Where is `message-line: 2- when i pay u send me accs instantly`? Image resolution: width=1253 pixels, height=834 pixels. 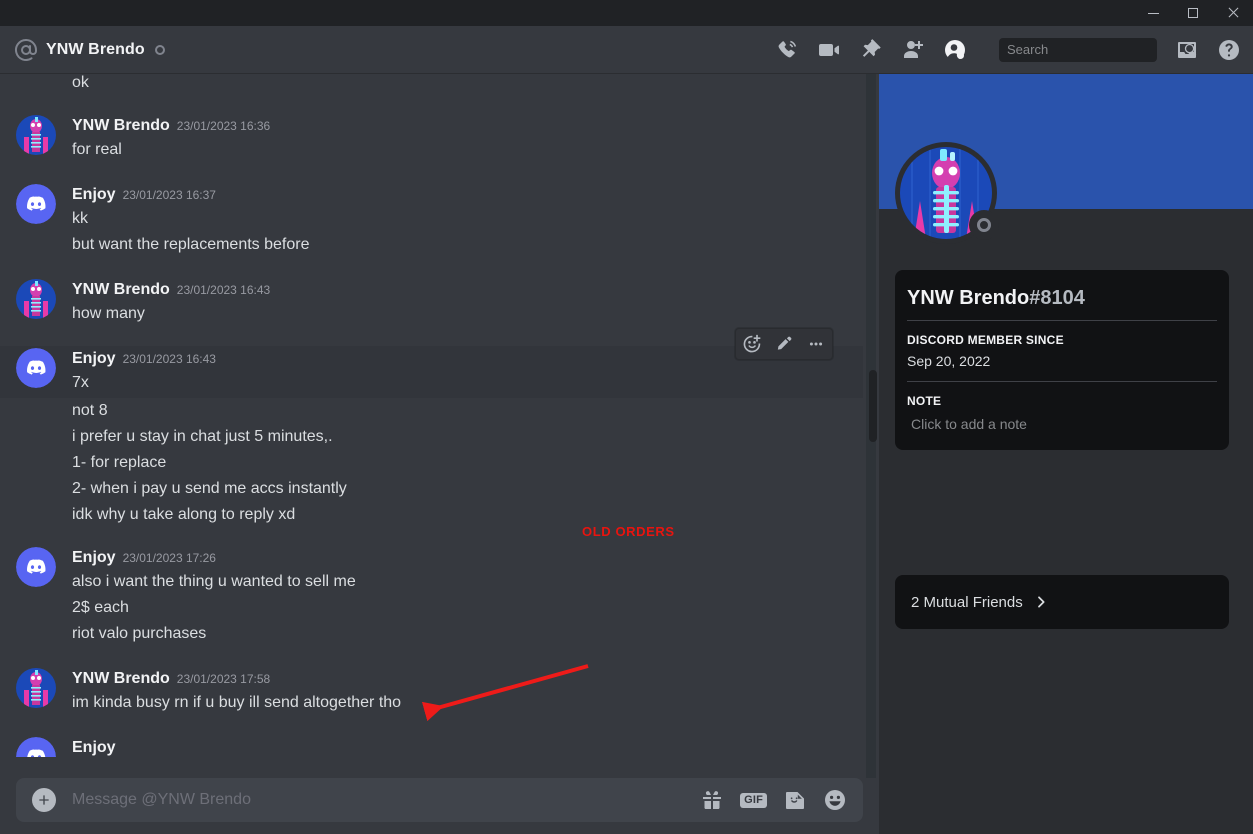 message-line: 2- when i pay u send me accs instantly is located at coordinates (209, 488).